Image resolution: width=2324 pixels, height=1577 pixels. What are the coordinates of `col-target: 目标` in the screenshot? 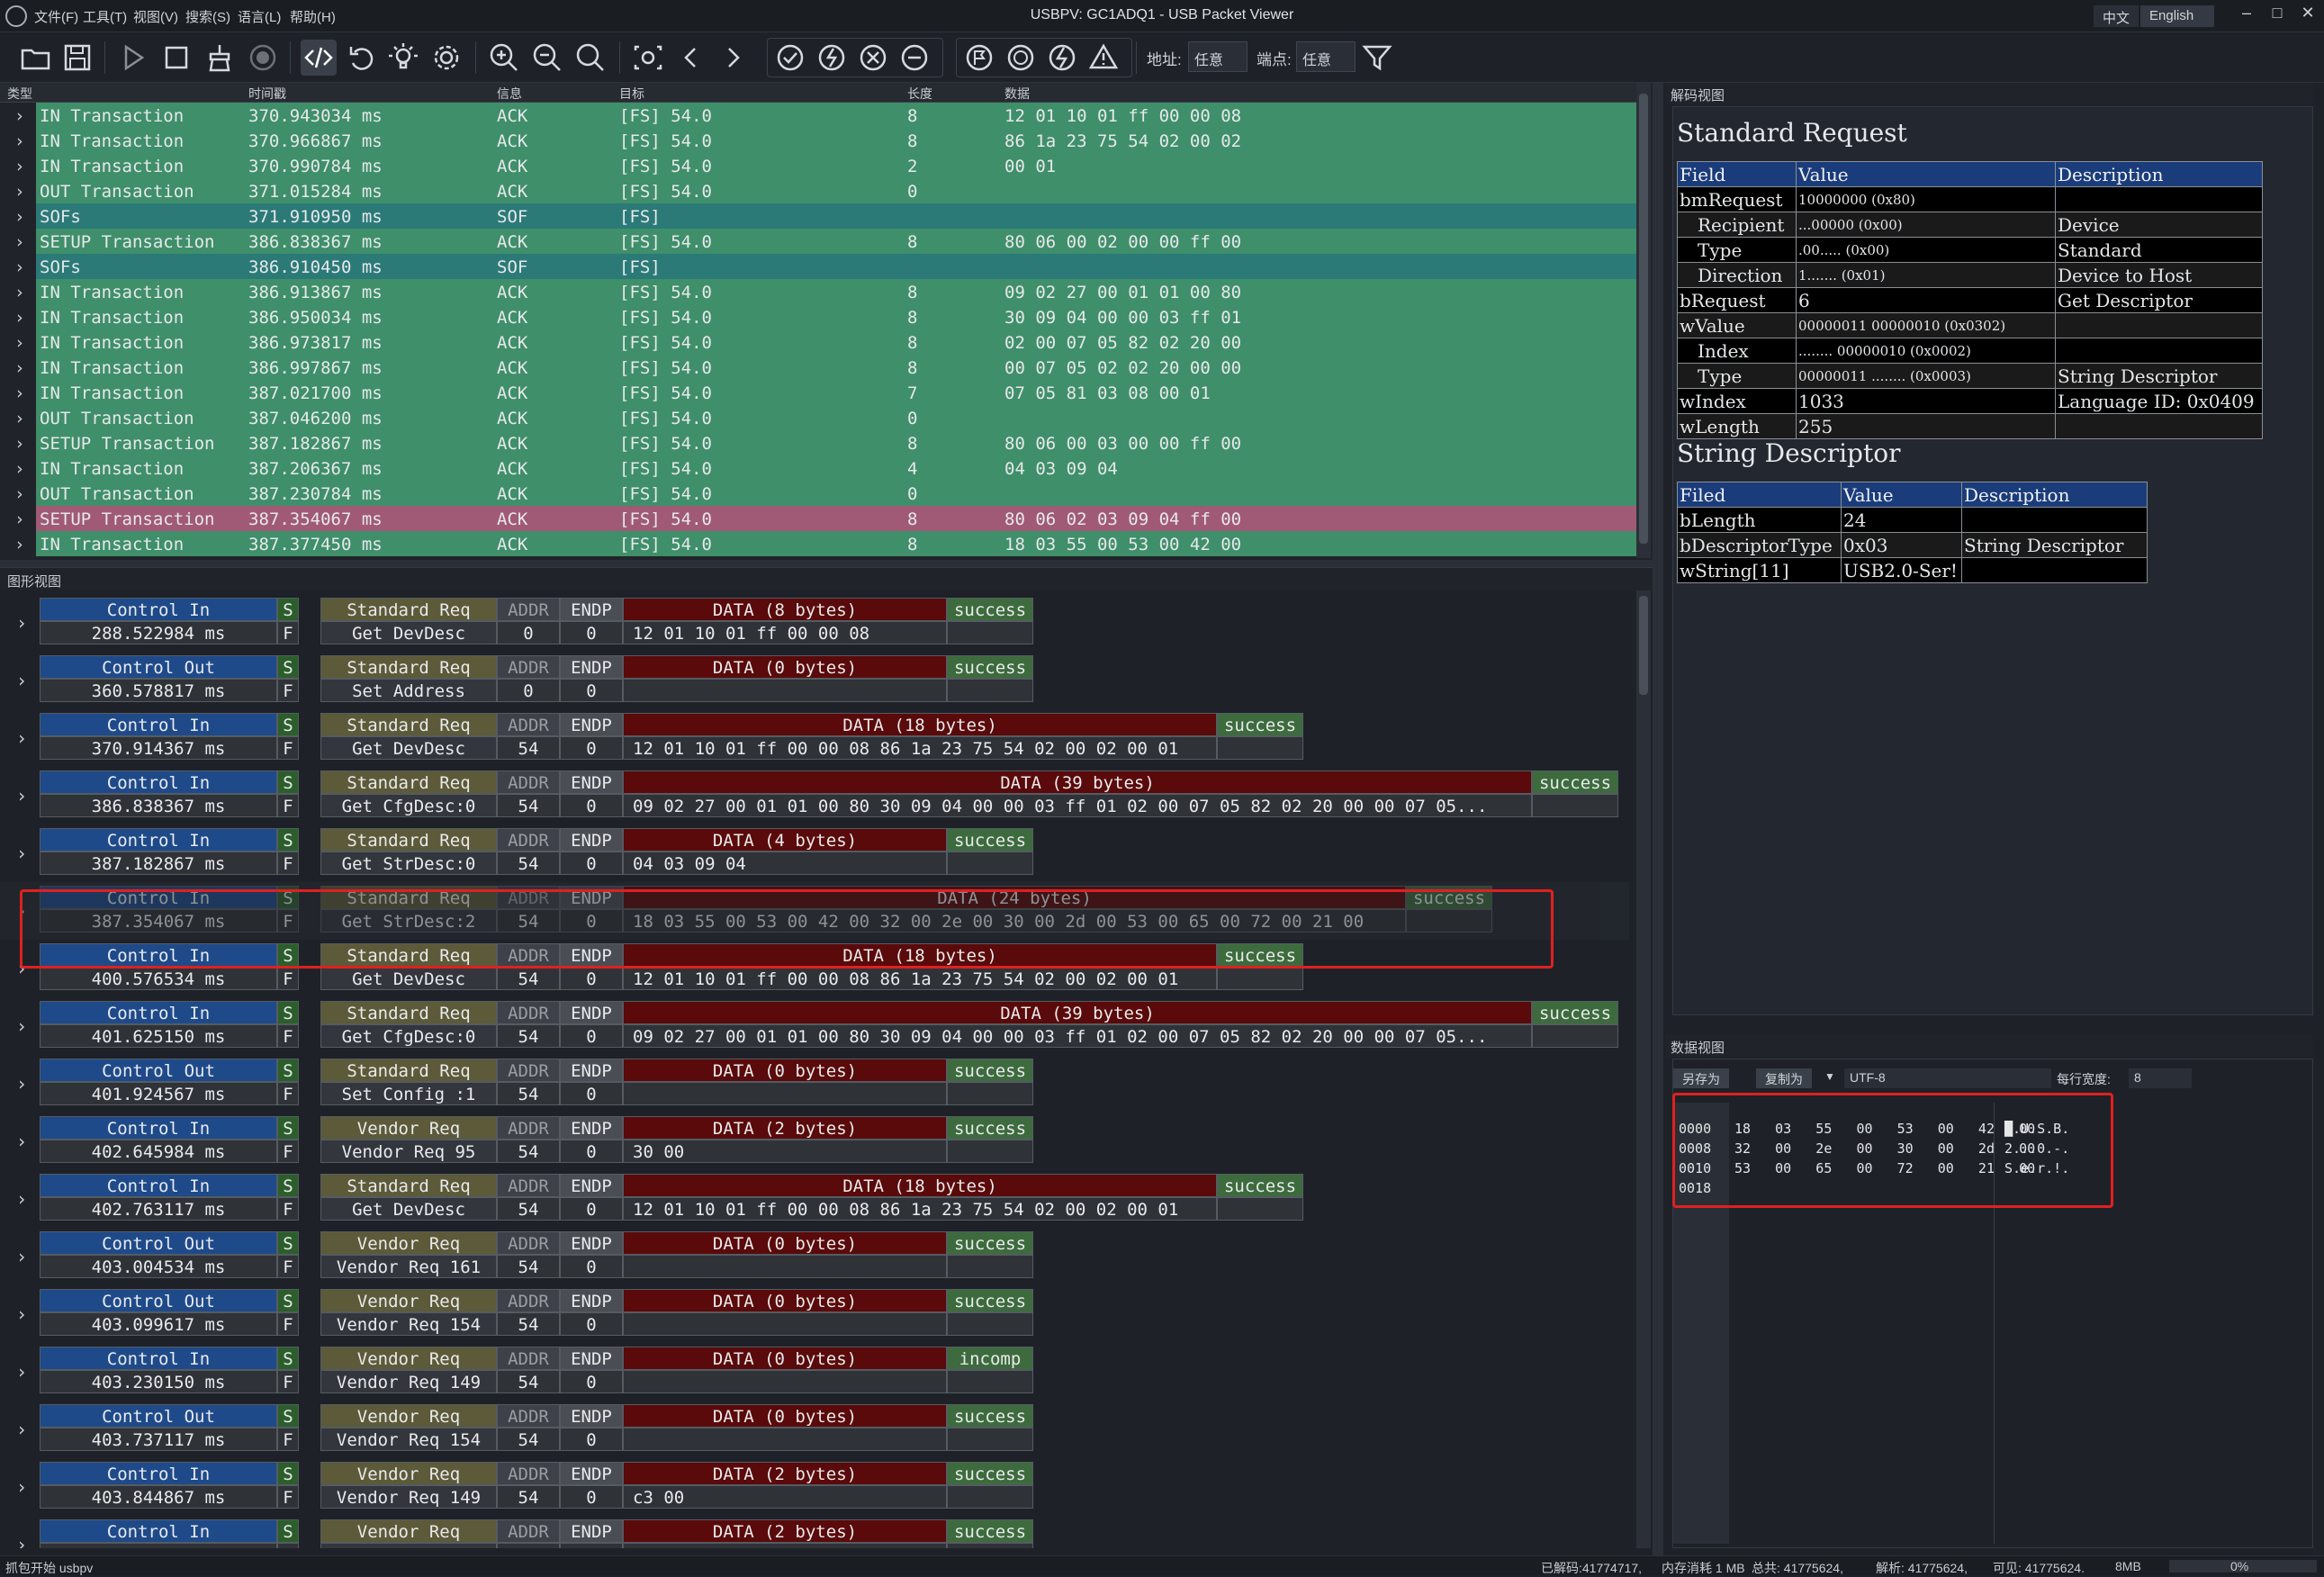 It's located at (631, 94).